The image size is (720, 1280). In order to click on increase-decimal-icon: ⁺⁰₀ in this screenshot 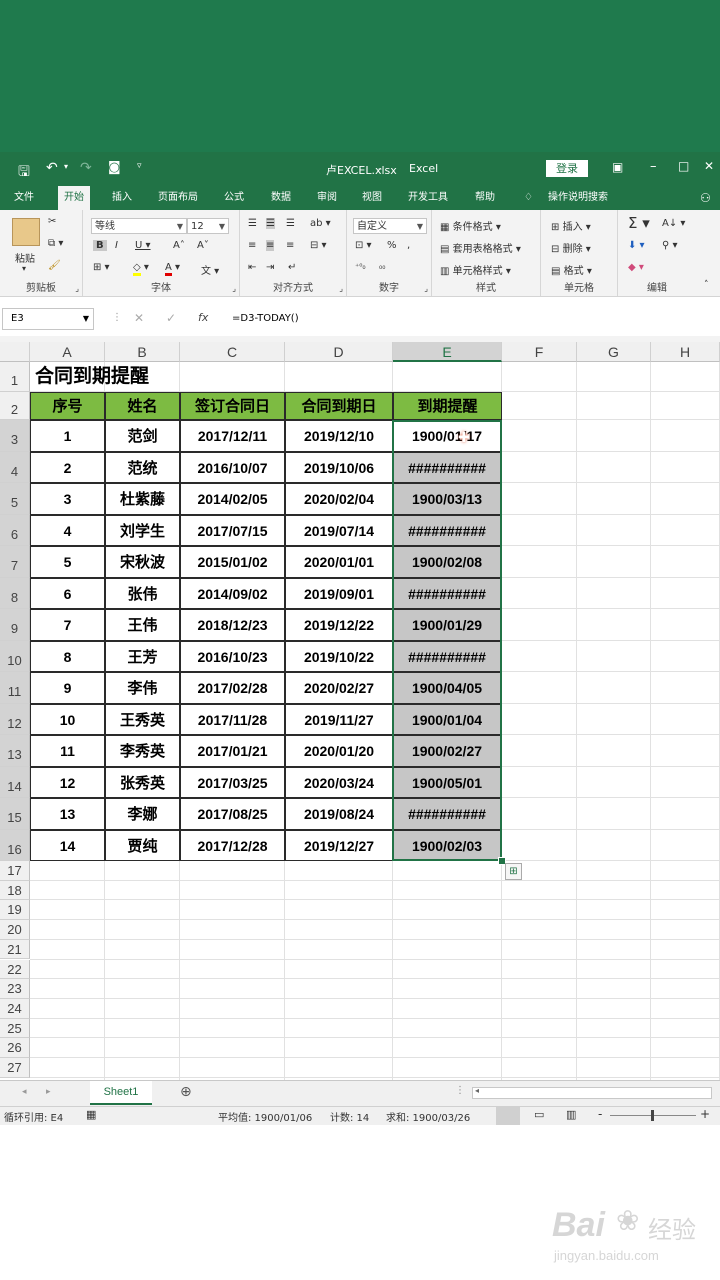, I will do `click(360, 266)`.